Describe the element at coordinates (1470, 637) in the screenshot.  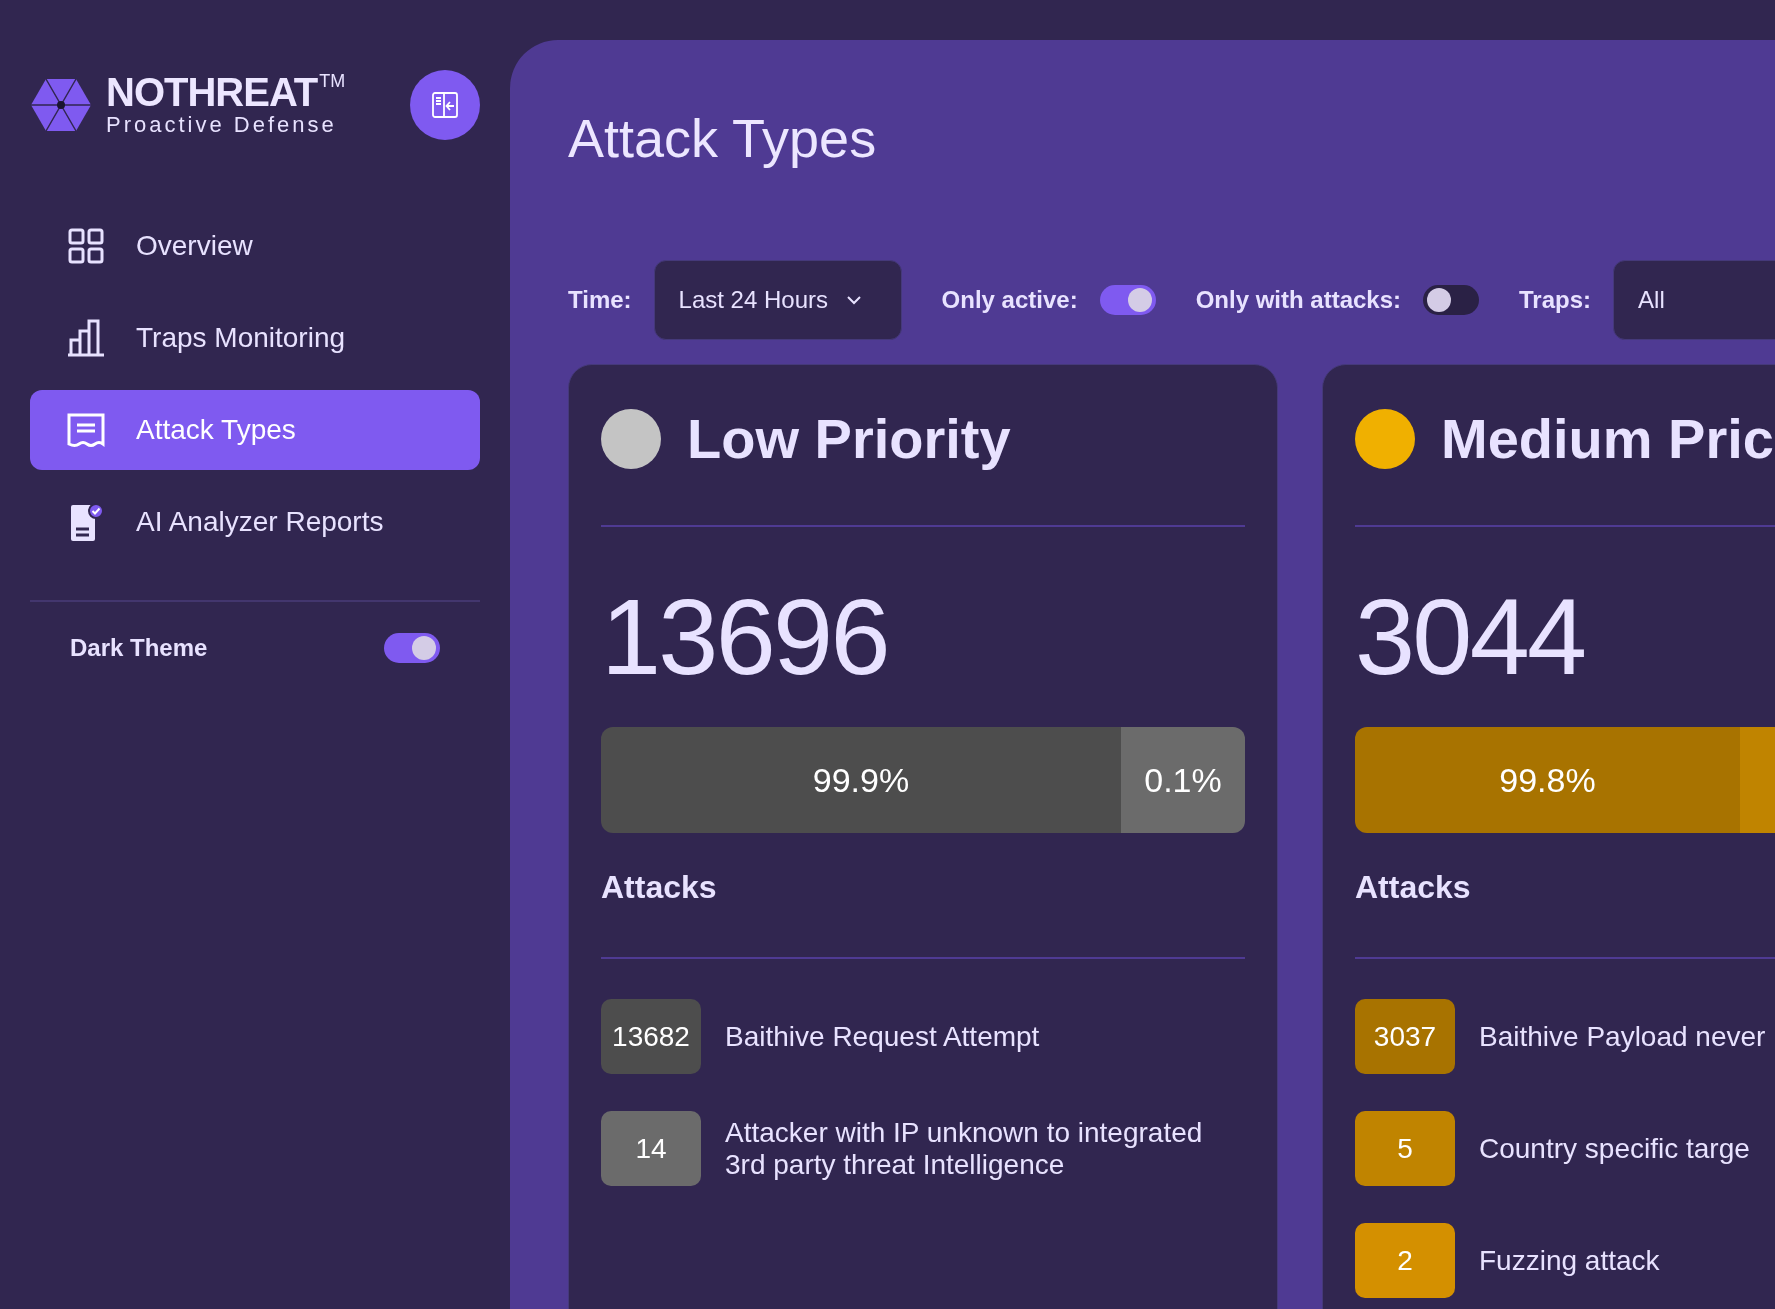
I see `total-count: 3044` at that location.